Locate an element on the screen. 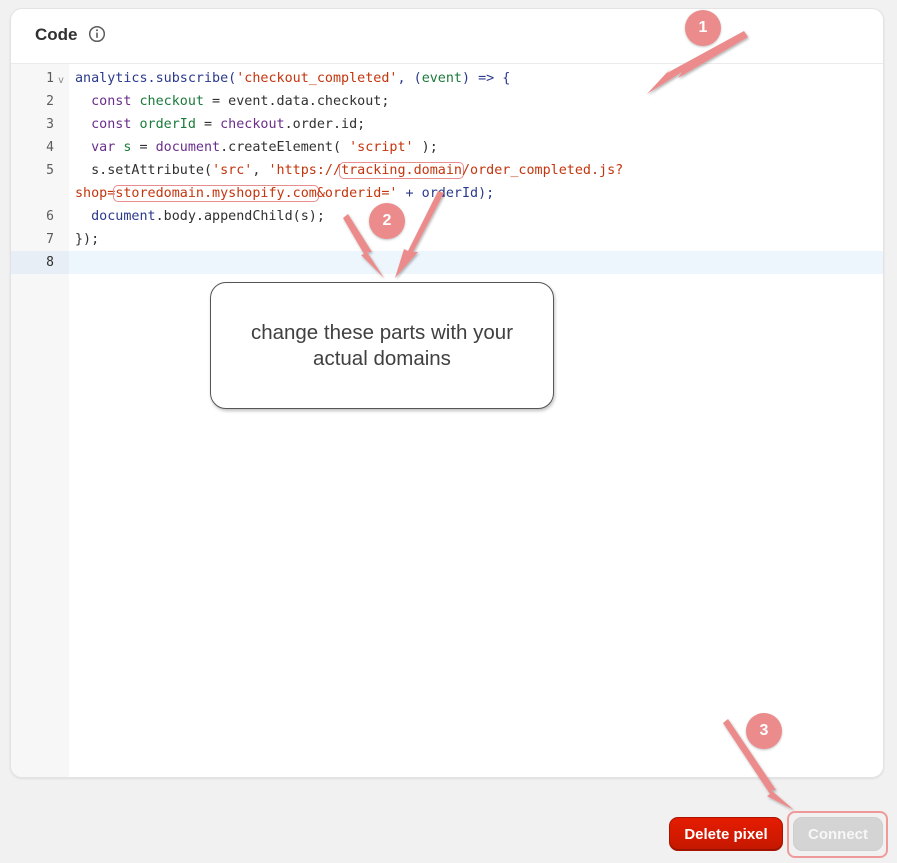 This screenshot has width=897, height=863. line-number: 7 is located at coordinates (50, 239).